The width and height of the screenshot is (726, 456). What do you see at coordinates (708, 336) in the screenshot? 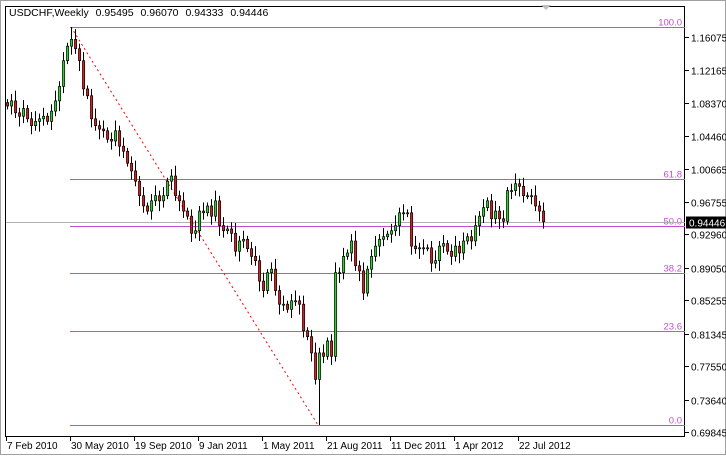
I see `price-tick-label: 0.81345` at bounding box center [708, 336].